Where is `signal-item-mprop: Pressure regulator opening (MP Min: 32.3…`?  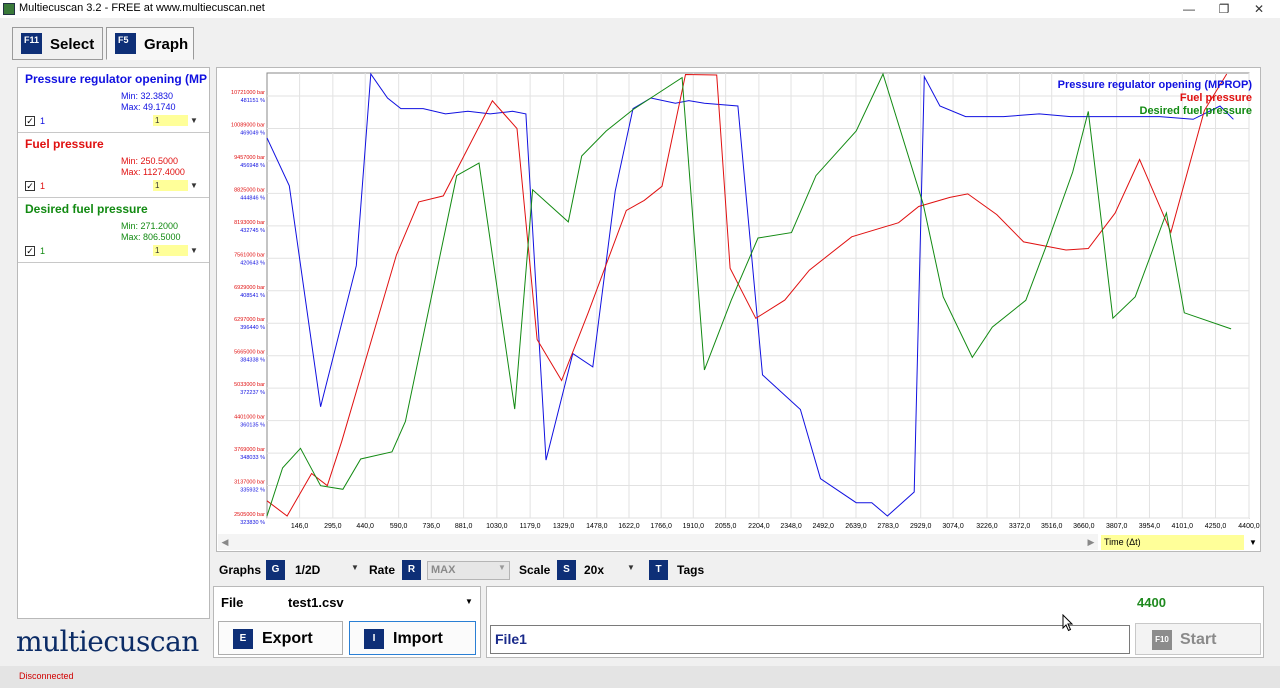 signal-item-mprop: Pressure regulator opening (MP Min: 32.3… is located at coordinates (113, 100).